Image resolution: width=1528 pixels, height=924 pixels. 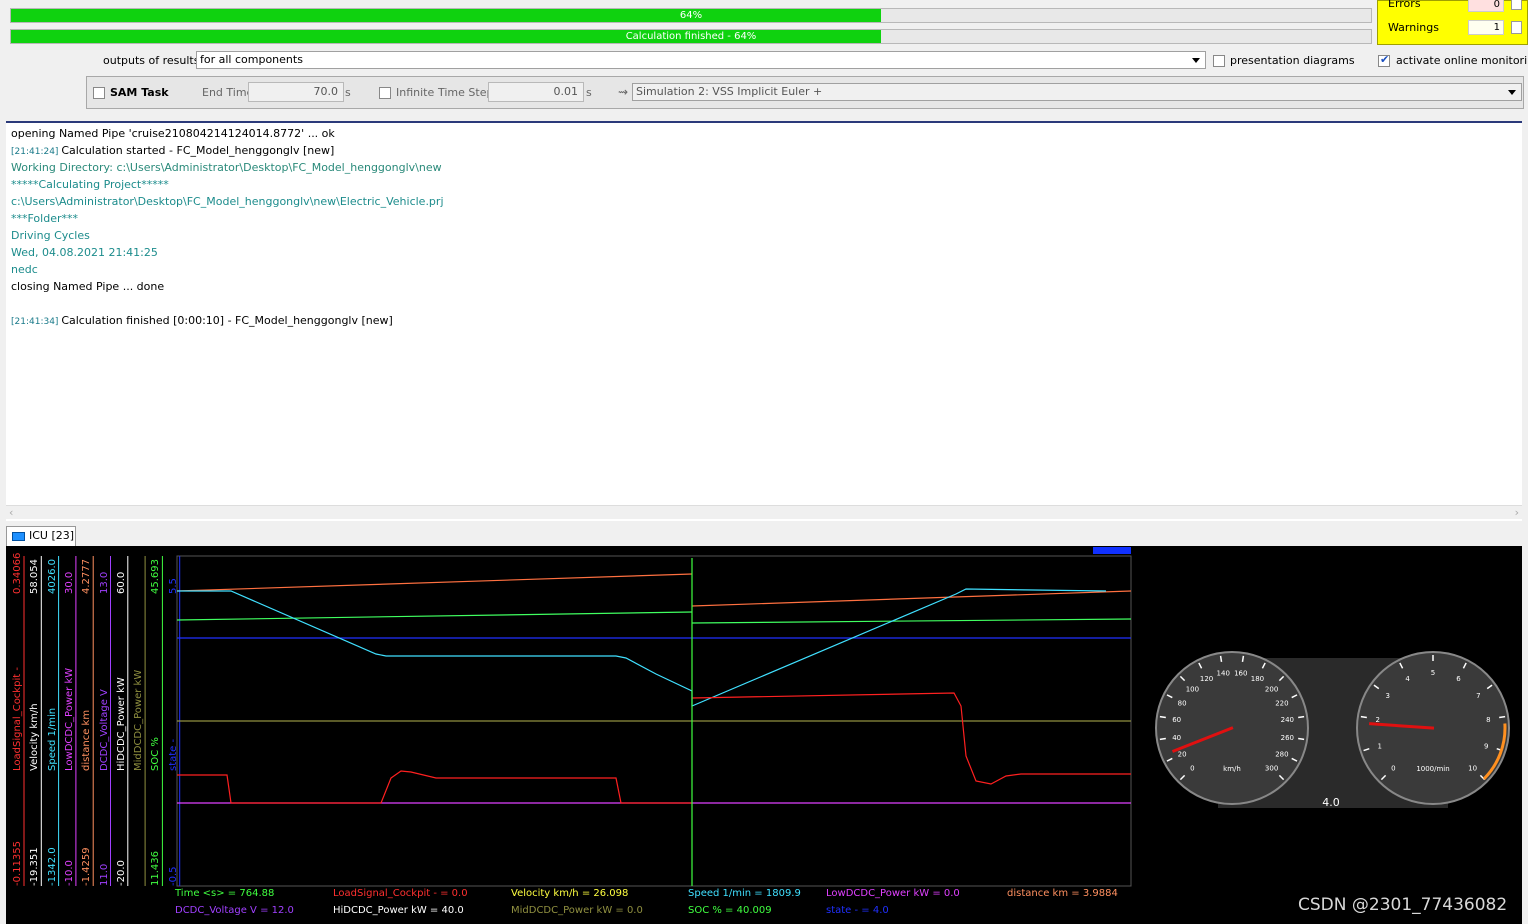 I want to click on simulation-select: Simulation 2: VSS Implicit Euler +, so click(x=1077, y=92).